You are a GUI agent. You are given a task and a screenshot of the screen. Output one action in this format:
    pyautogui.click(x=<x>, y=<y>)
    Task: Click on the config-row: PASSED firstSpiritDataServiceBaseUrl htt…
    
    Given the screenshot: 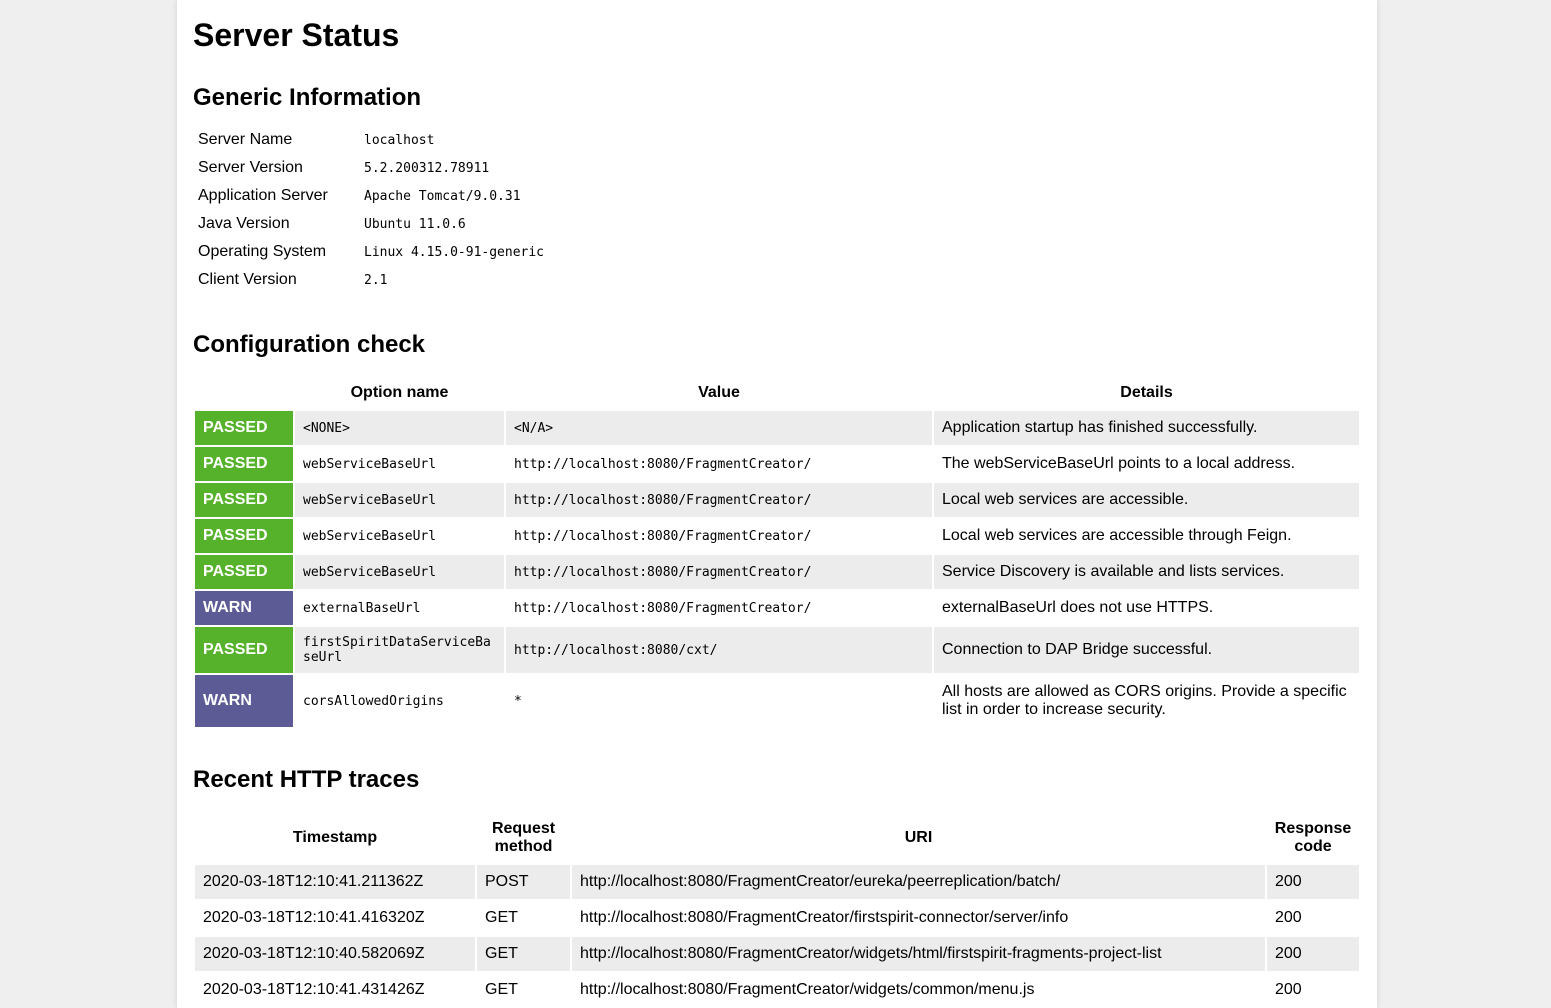 What is the action you would take?
    pyautogui.click(x=777, y=650)
    